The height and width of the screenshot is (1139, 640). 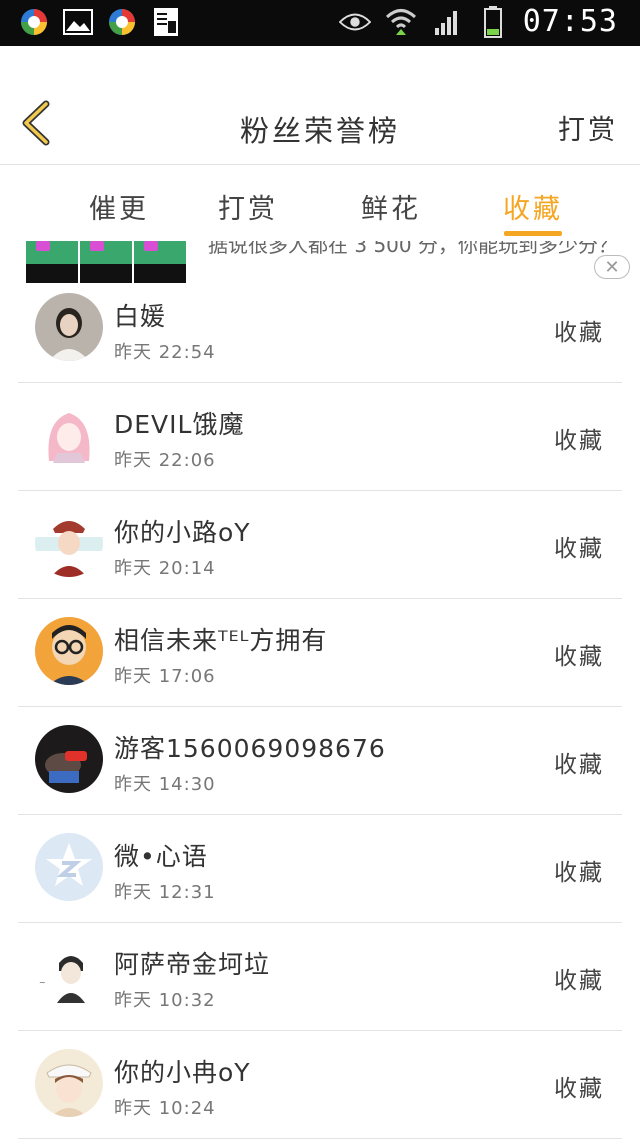 I want to click on user-name: 阿萨帝金坷垃, so click(x=192, y=964).